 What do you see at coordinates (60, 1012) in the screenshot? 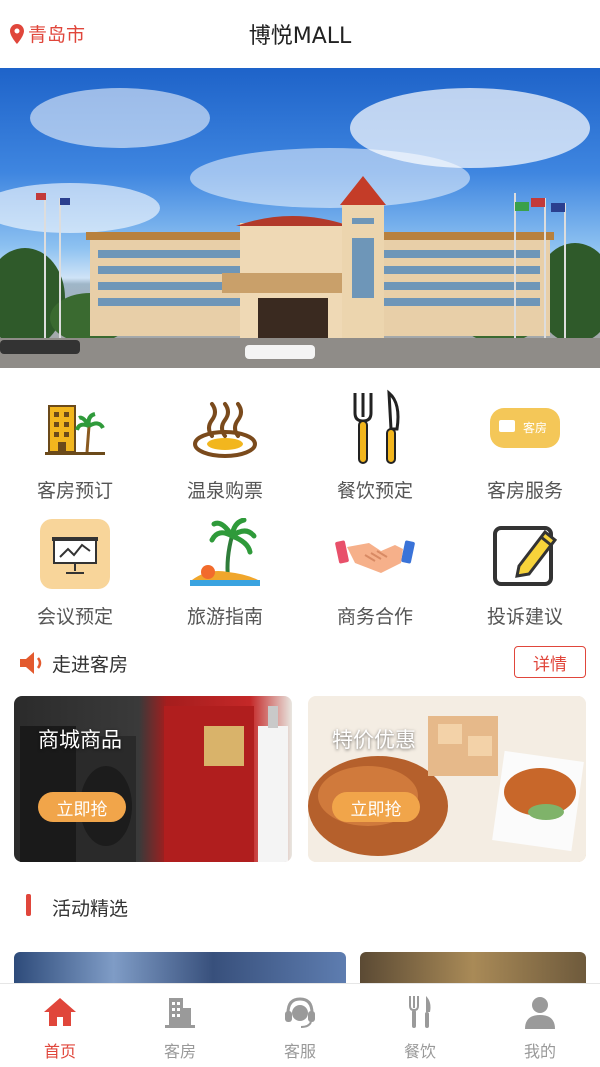
I see `home-icon` at bounding box center [60, 1012].